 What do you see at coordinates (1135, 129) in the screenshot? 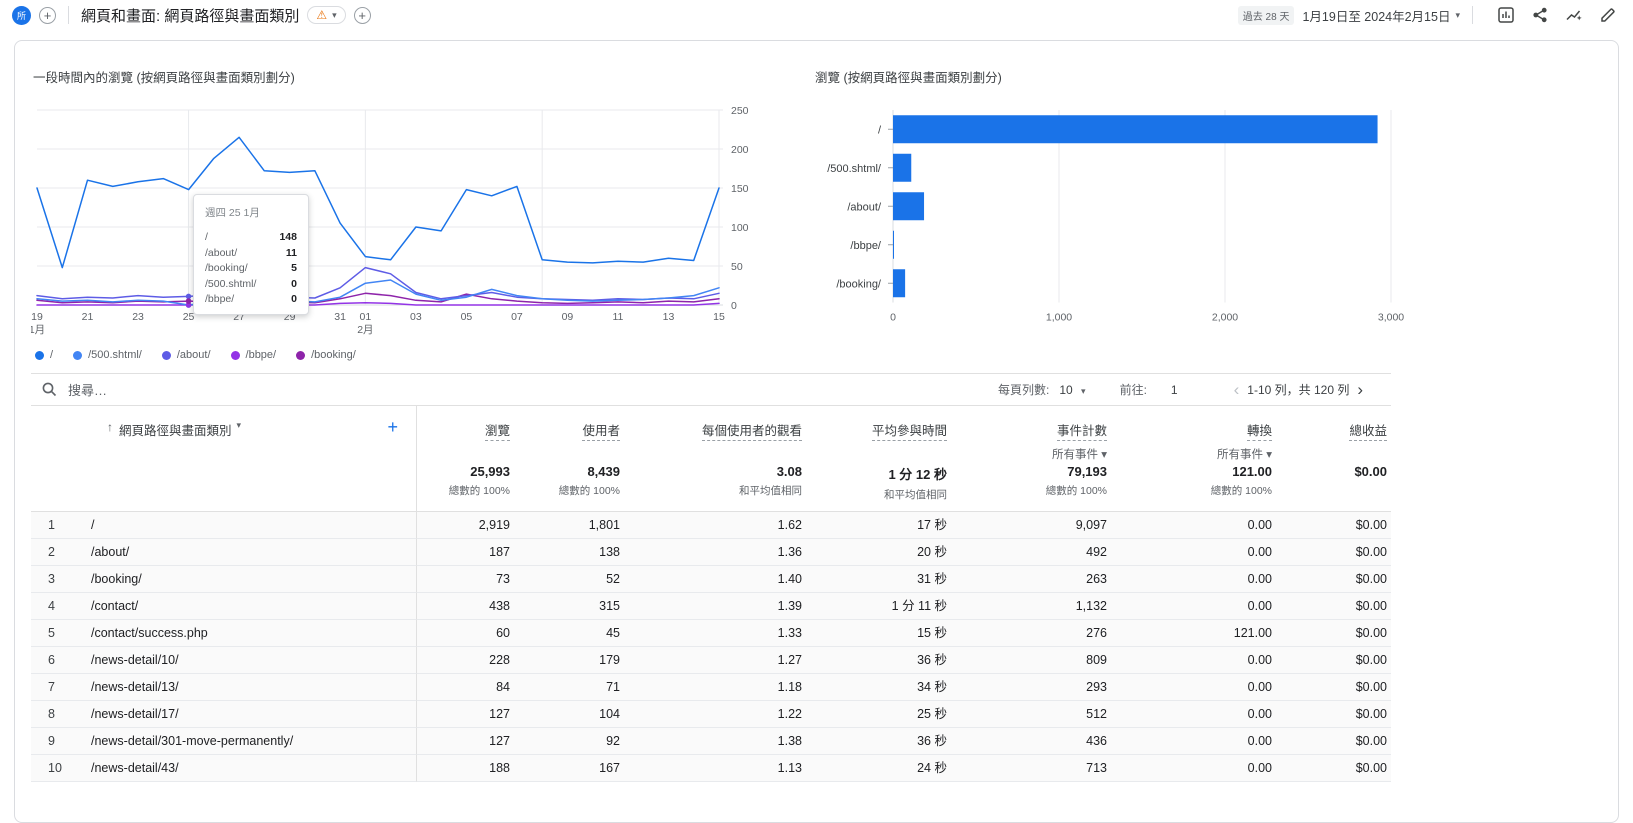
I see `bar-/` at bounding box center [1135, 129].